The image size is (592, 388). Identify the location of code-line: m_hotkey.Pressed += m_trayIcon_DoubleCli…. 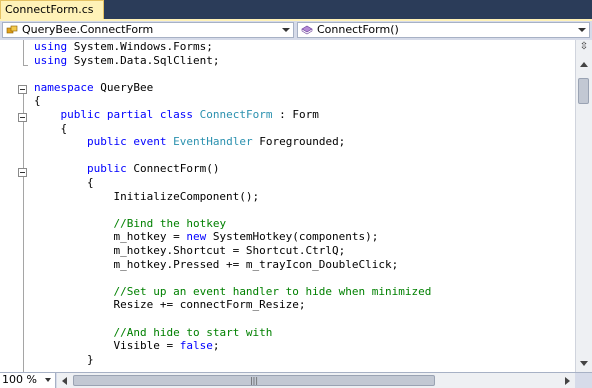
(216, 265).